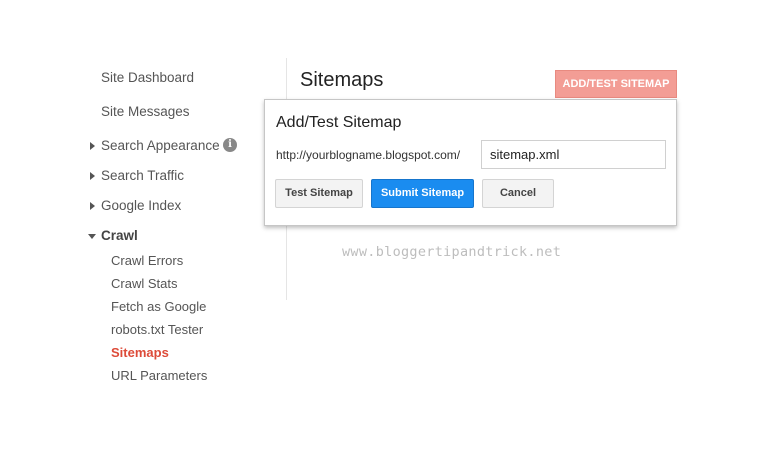 The image size is (768, 450). Describe the element at coordinates (452, 252) in the screenshot. I see `watermark-text: www.bloggertipandtrick.net` at that location.